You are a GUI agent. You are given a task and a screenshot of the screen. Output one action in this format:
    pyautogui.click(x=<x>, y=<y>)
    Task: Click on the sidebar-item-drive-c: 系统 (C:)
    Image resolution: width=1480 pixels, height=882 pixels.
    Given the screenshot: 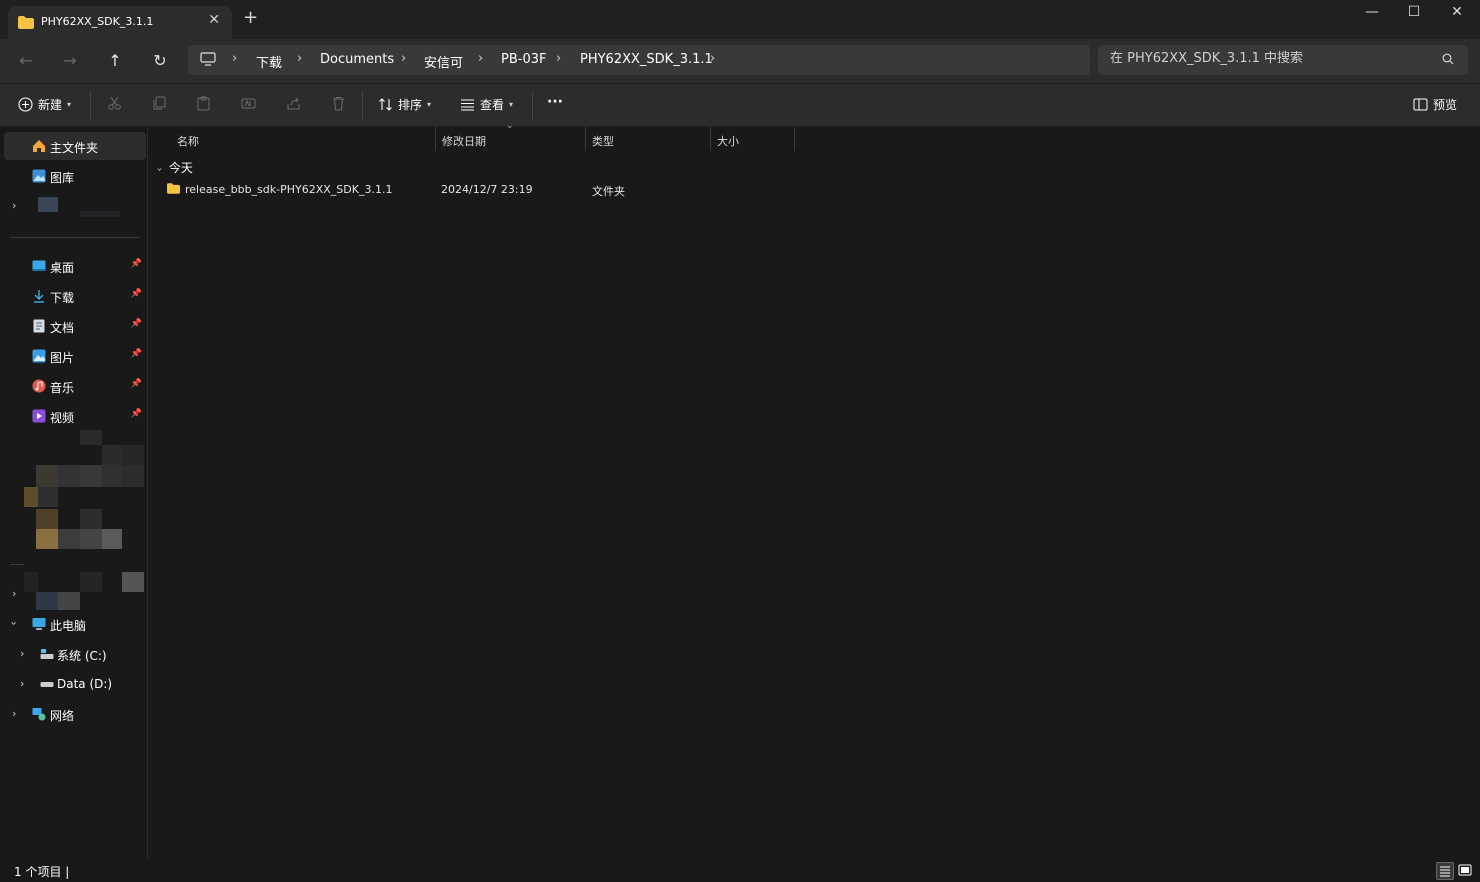 What is the action you would take?
    pyautogui.click(x=75, y=654)
    